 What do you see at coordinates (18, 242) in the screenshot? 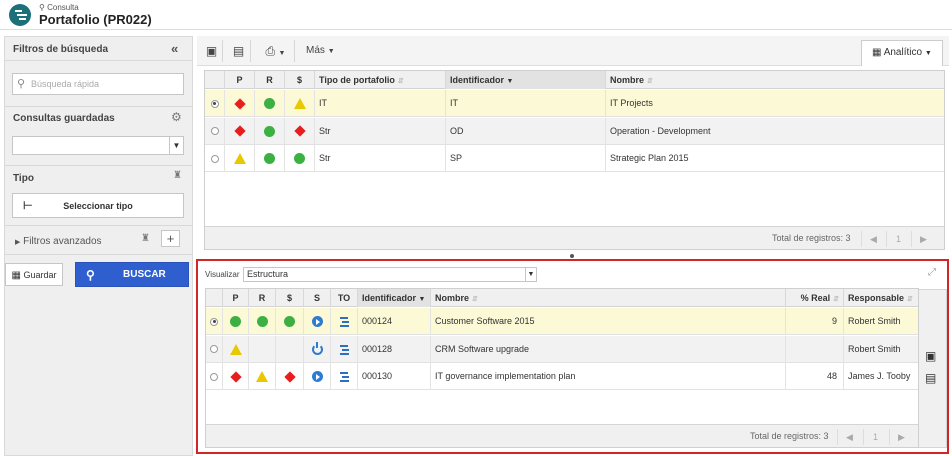
I see `chevron-right-icon: ▶` at bounding box center [18, 242].